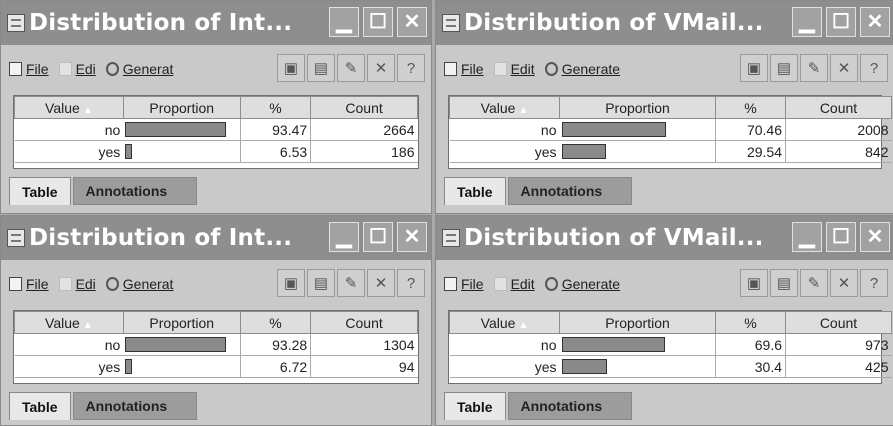 The width and height of the screenshot is (893, 426). I want to click on proportion-bar, so click(176, 129).